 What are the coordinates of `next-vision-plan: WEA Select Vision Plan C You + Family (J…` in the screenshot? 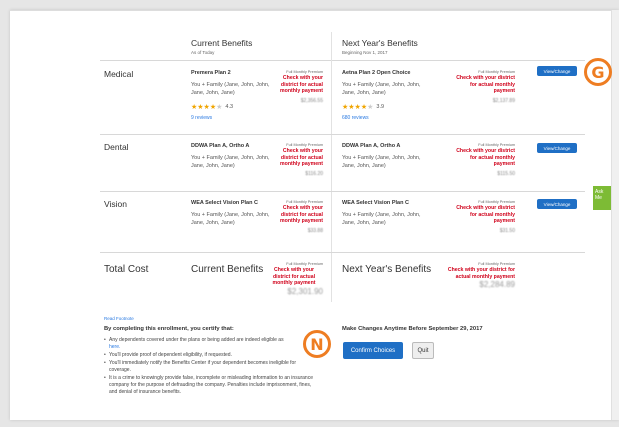 It's located at (386, 213).